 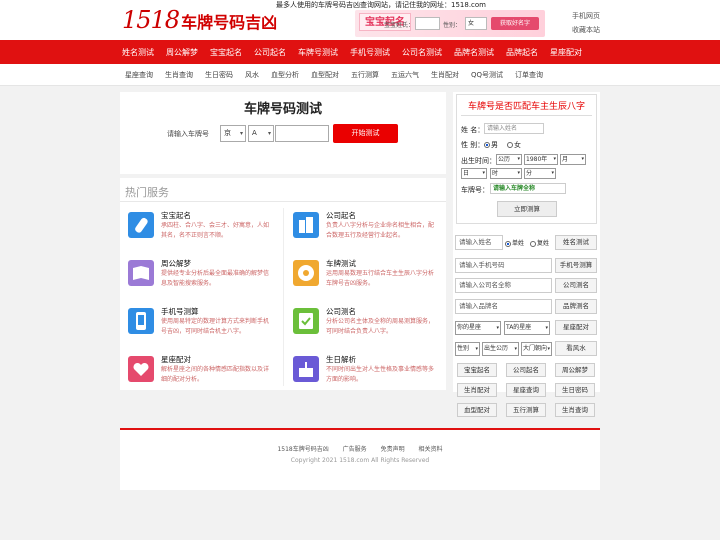 What do you see at coordinates (226, 52) in the screenshot?
I see `nav-item: 宝宝起名` at bounding box center [226, 52].